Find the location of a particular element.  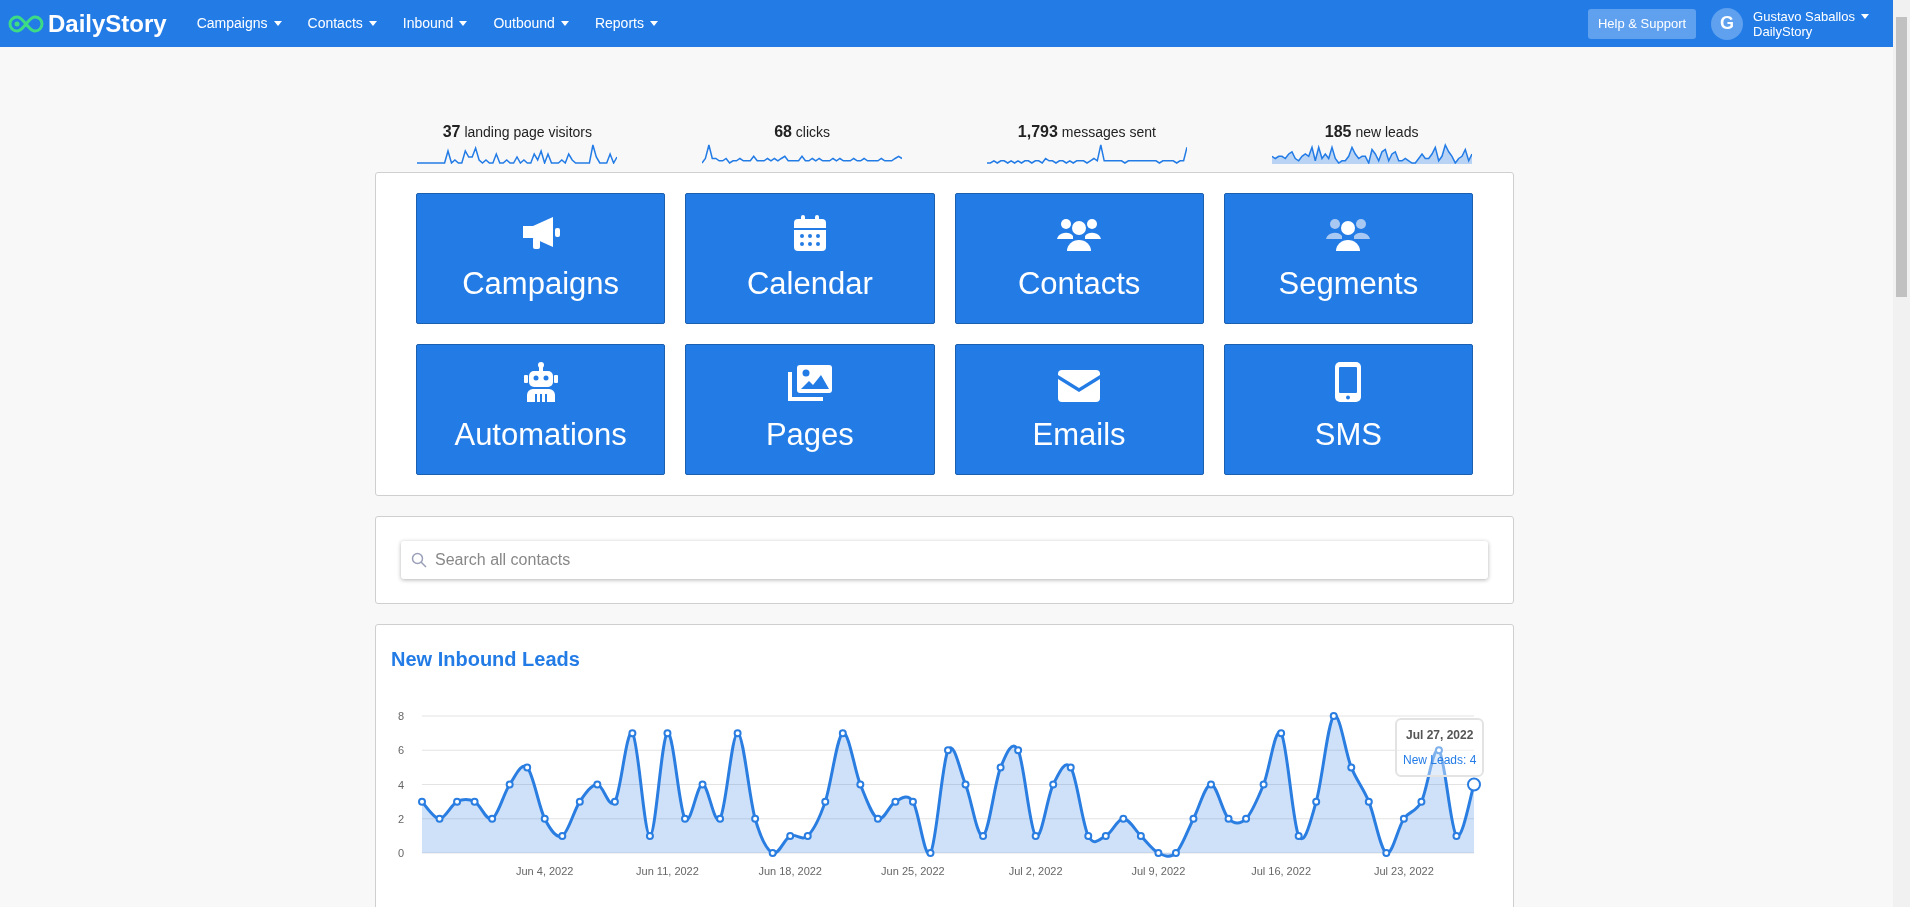

x-axis-label: Jul 16, 2022 is located at coordinates (1281, 871).